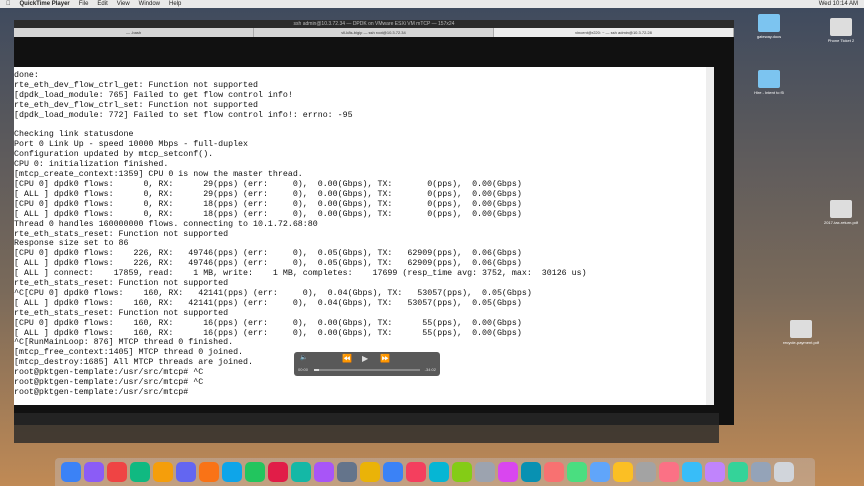  I want to click on time-remaining: -34:02, so click(430, 369).